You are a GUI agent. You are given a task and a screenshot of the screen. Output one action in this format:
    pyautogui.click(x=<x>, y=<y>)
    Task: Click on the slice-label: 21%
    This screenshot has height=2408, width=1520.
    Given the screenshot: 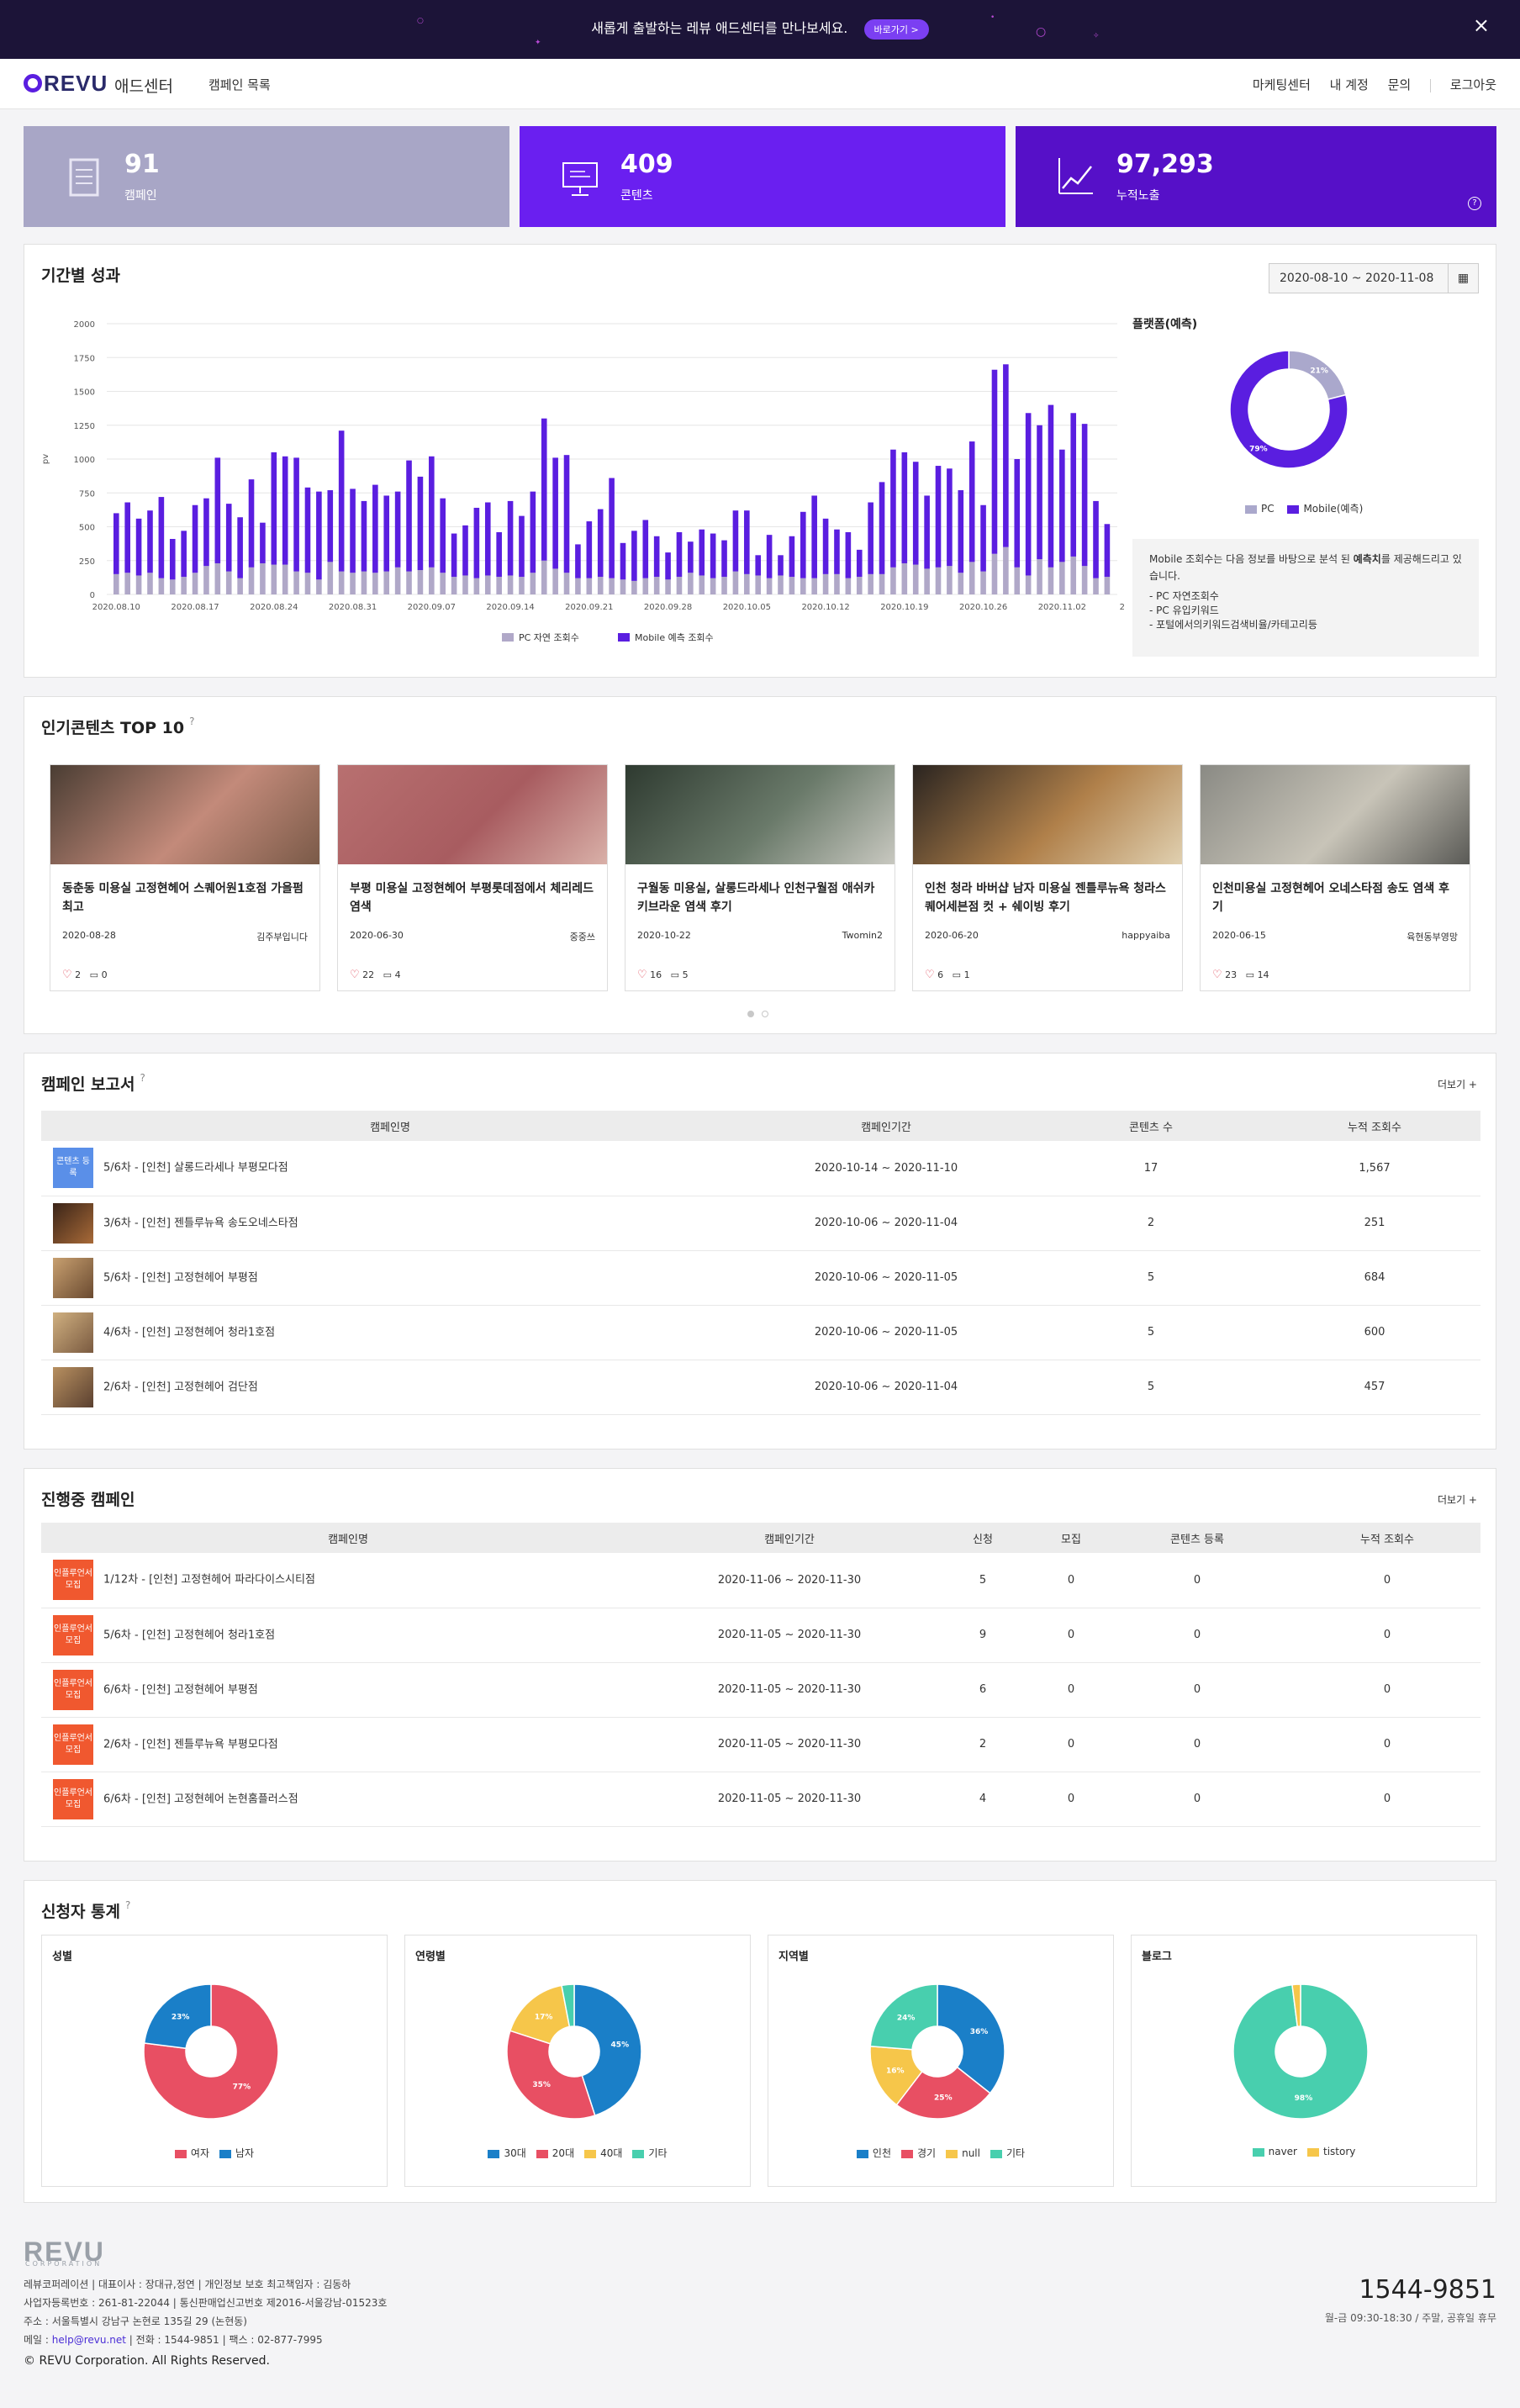 What is the action you would take?
    pyautogui.click(x=1319, y=371)
    